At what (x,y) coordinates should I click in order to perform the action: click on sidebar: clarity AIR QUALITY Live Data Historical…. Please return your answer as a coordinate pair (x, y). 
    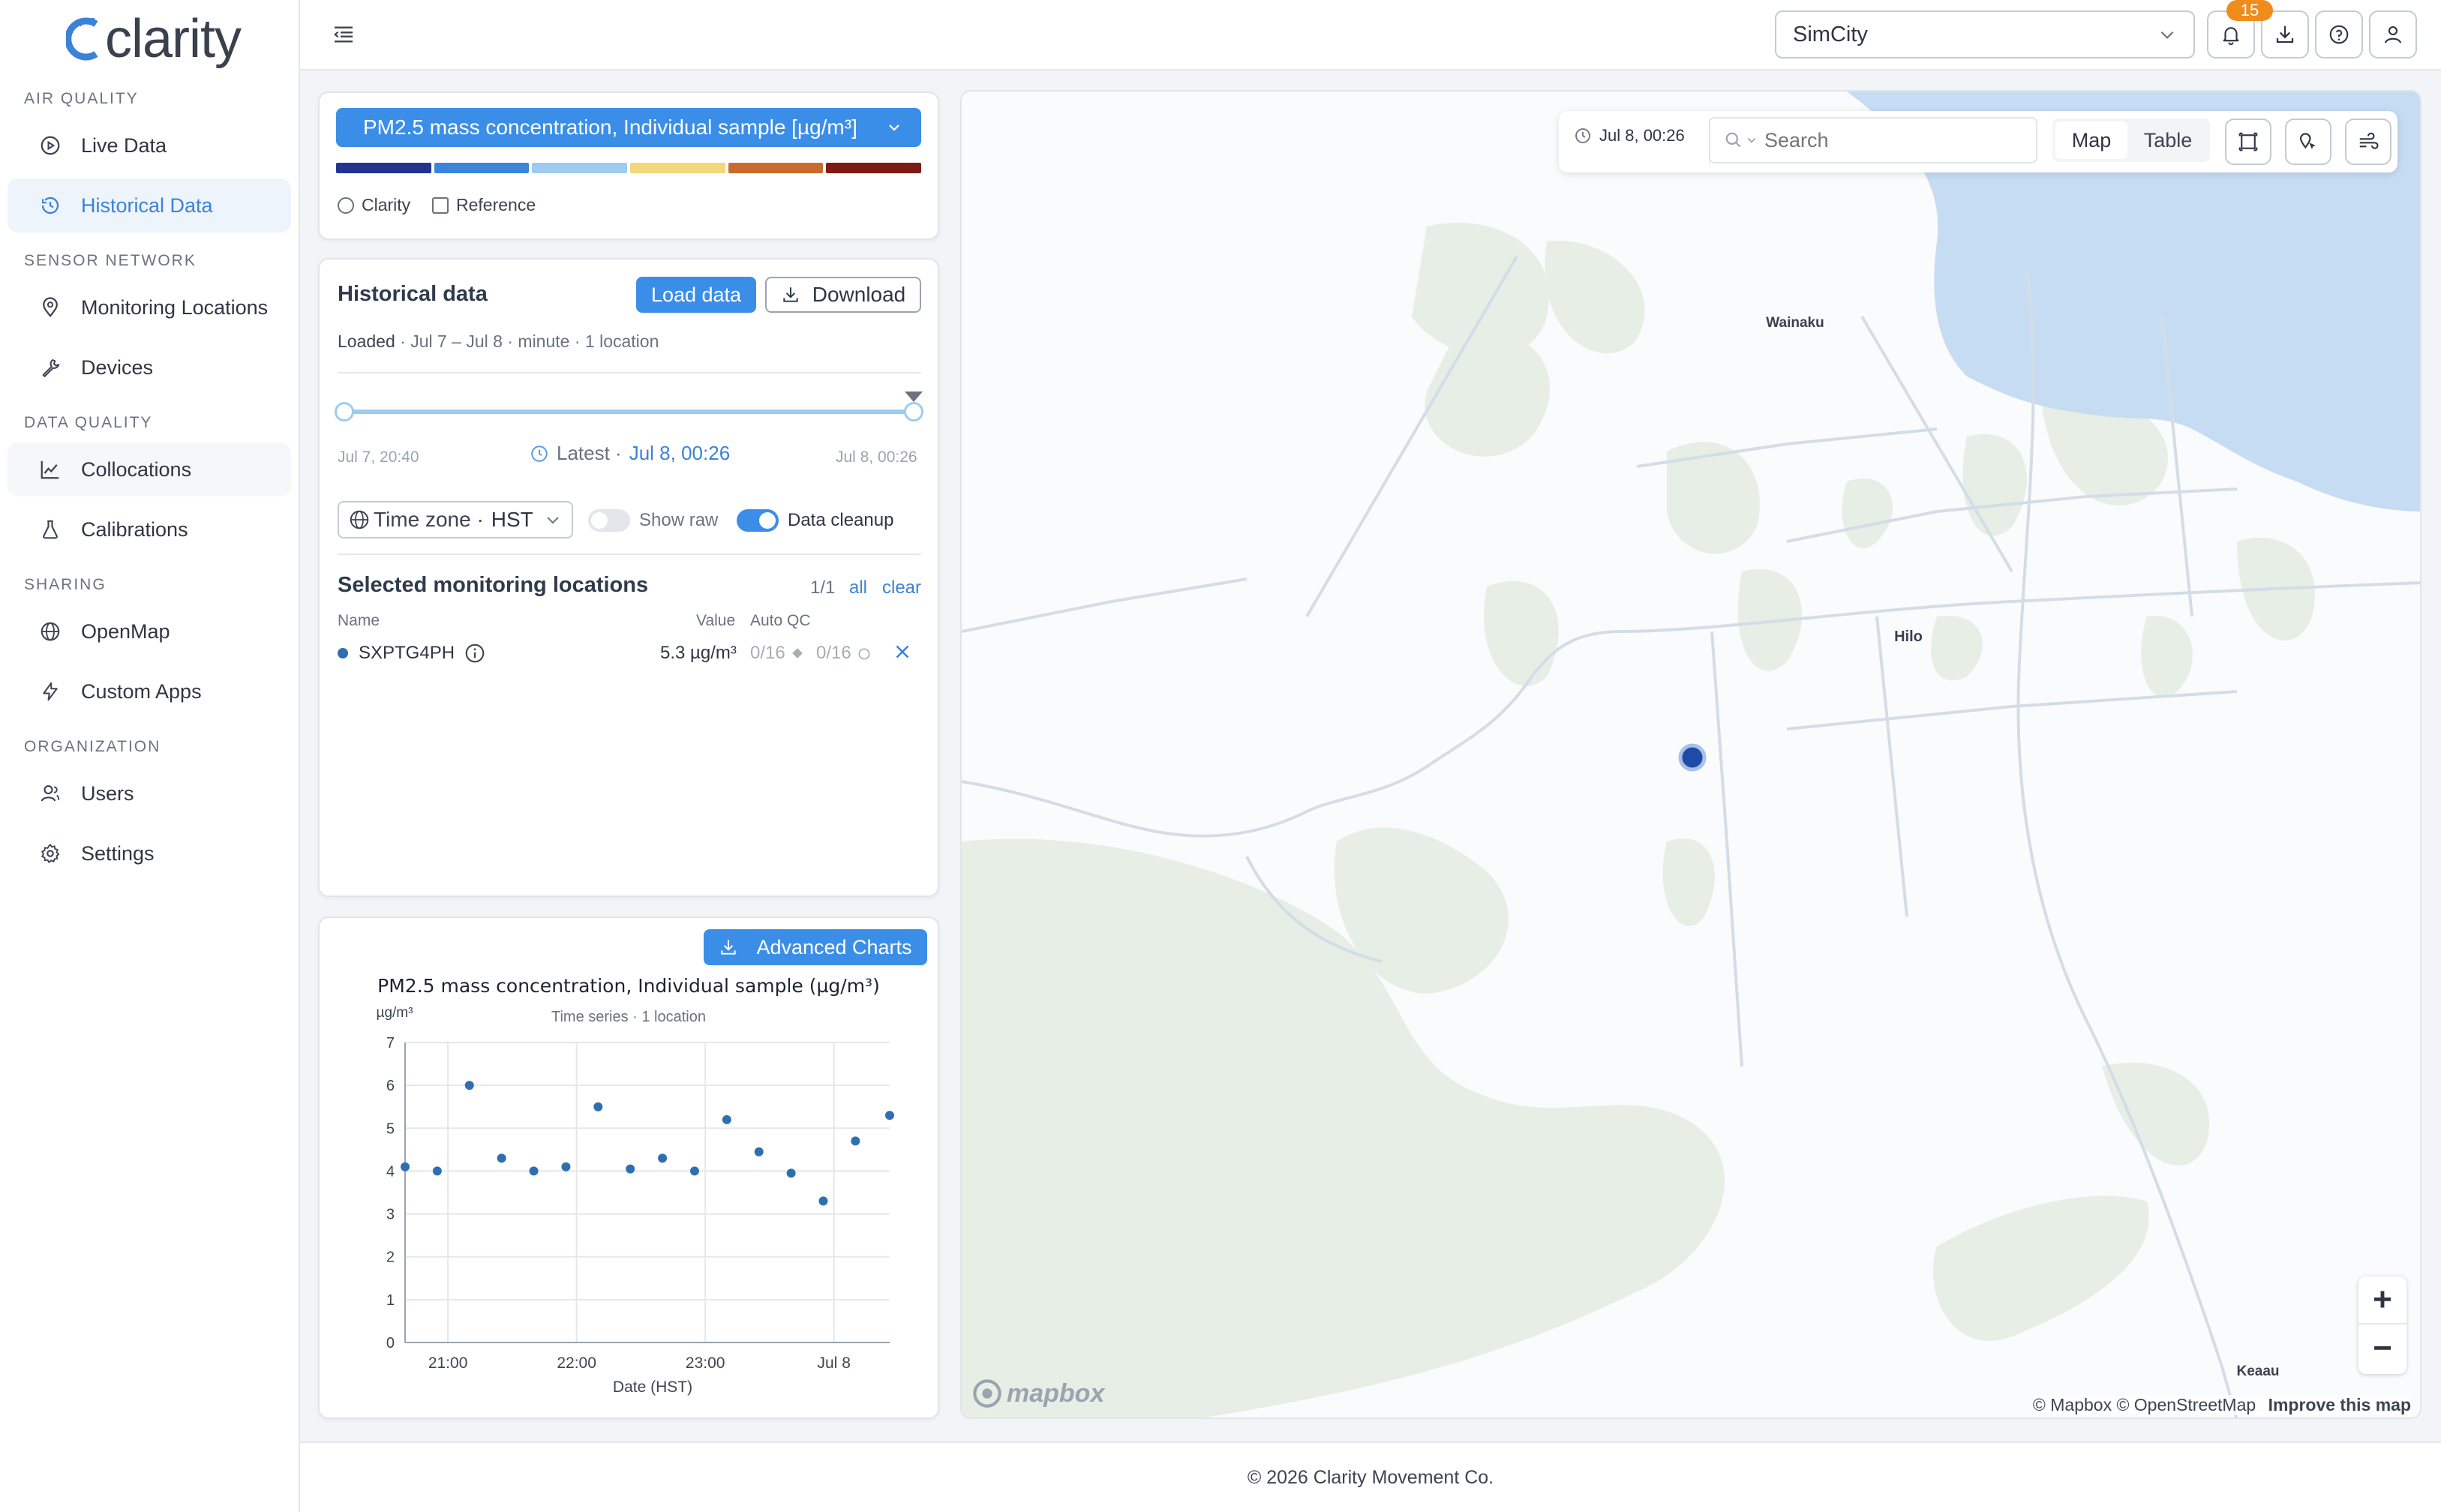
    Looking at the image, I should click on (150, 756).